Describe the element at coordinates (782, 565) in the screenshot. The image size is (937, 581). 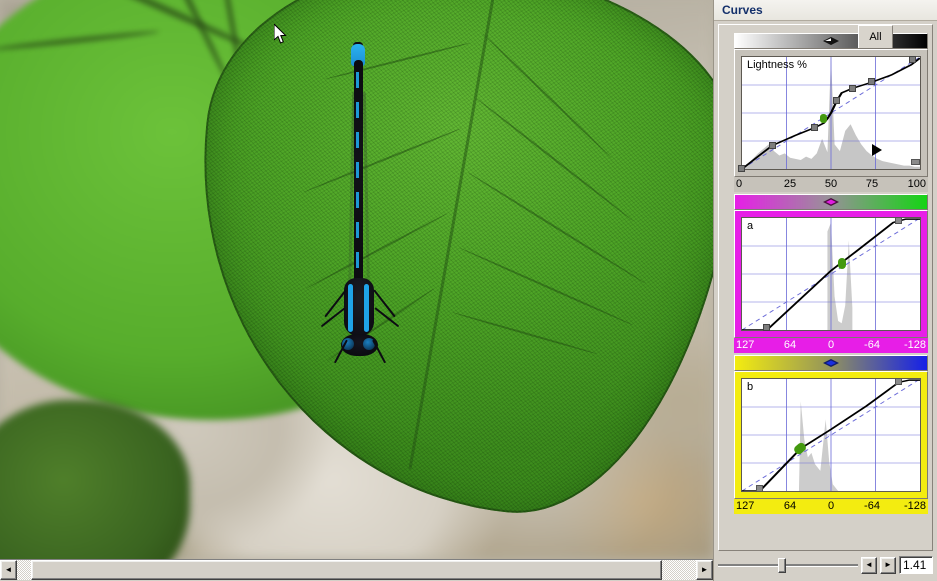
I see `zoom-slider-thumb` at that location.